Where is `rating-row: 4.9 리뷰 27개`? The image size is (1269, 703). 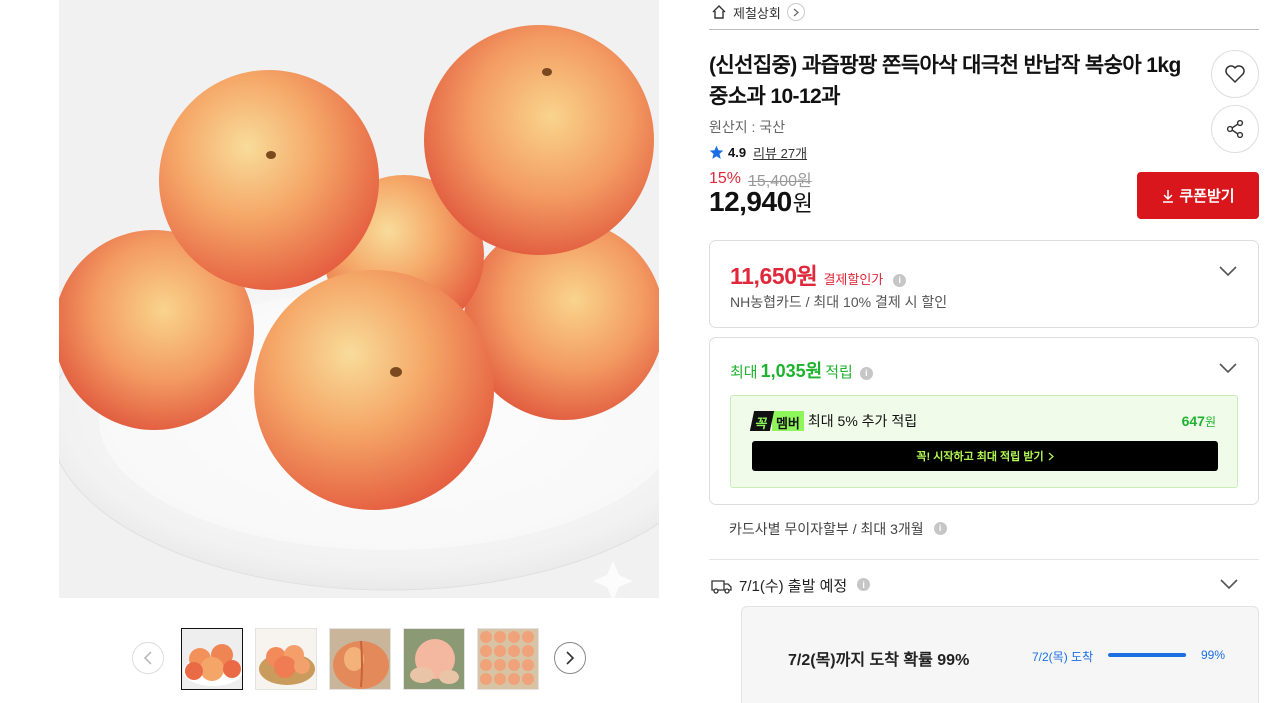
rating-row: 4.9 리뷰 27개 is located at coordinates (758, 152).